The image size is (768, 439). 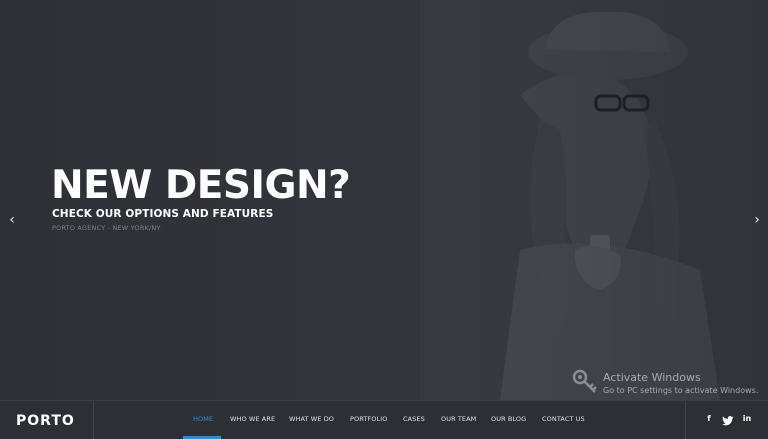 What do you see at coordinates (12, 220) in the screenshot?
I see `slider-prev-arrow-icon: ‹` at bounding box center [12, 220].